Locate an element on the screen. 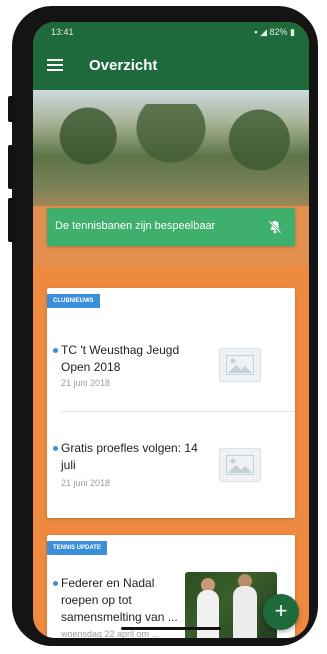 The width and height of the screenshot is (327, 654). add-button: + is located at coordinates (281, 612).